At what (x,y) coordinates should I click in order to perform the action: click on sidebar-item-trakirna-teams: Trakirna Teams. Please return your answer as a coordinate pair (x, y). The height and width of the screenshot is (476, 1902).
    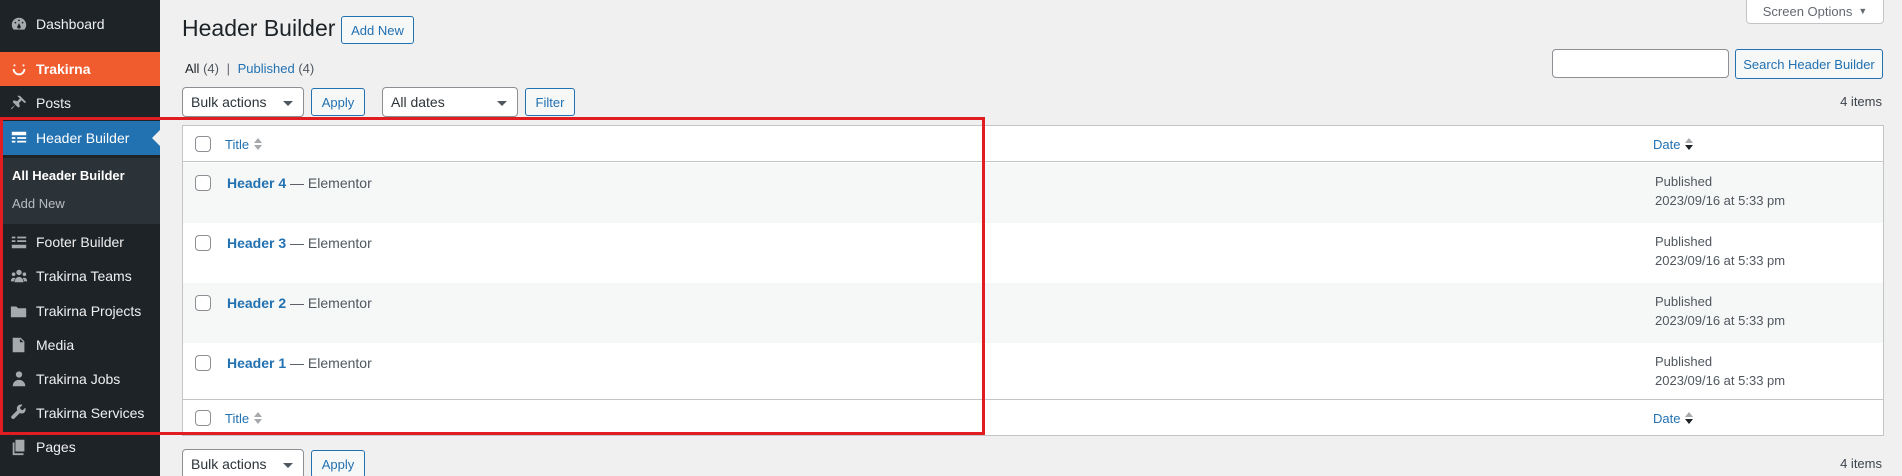
    Looking at the image, I should click on (80, 276).